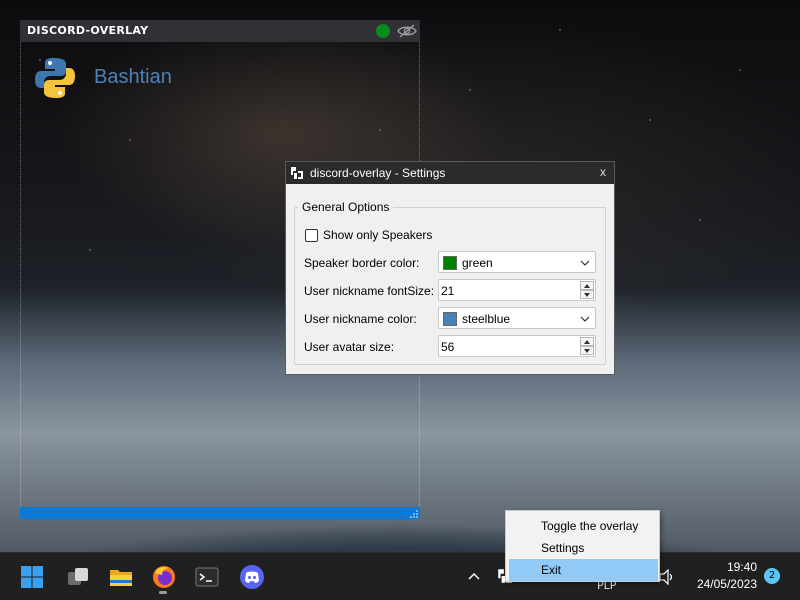 This screenshot has height=600, width=800. Describe the element at coordinates (486, 319) in the screenshot. I see `nickname-color-value: steelblue` at that location.